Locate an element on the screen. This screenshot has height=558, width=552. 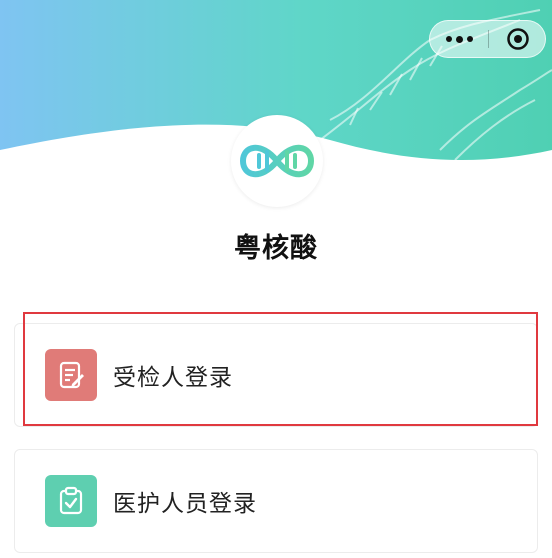
medical-staff-login-label: 医护人员登录 is located at coordinates (185, 504).